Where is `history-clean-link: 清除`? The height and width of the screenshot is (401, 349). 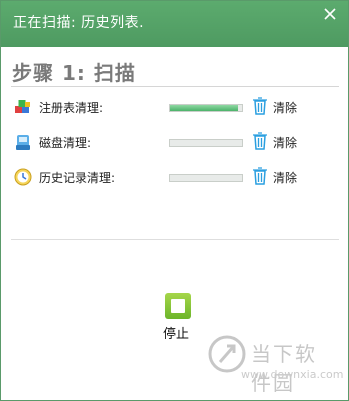
history-clean-link: 清除 is located at coordinates (285, 177).